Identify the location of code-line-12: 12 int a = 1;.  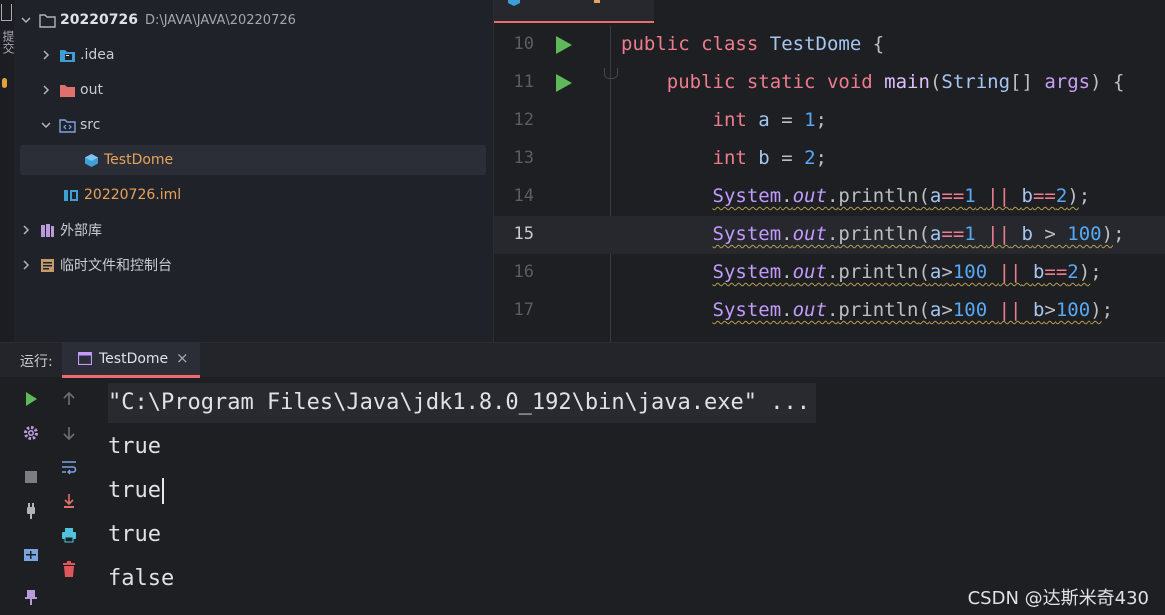
(829, 121).